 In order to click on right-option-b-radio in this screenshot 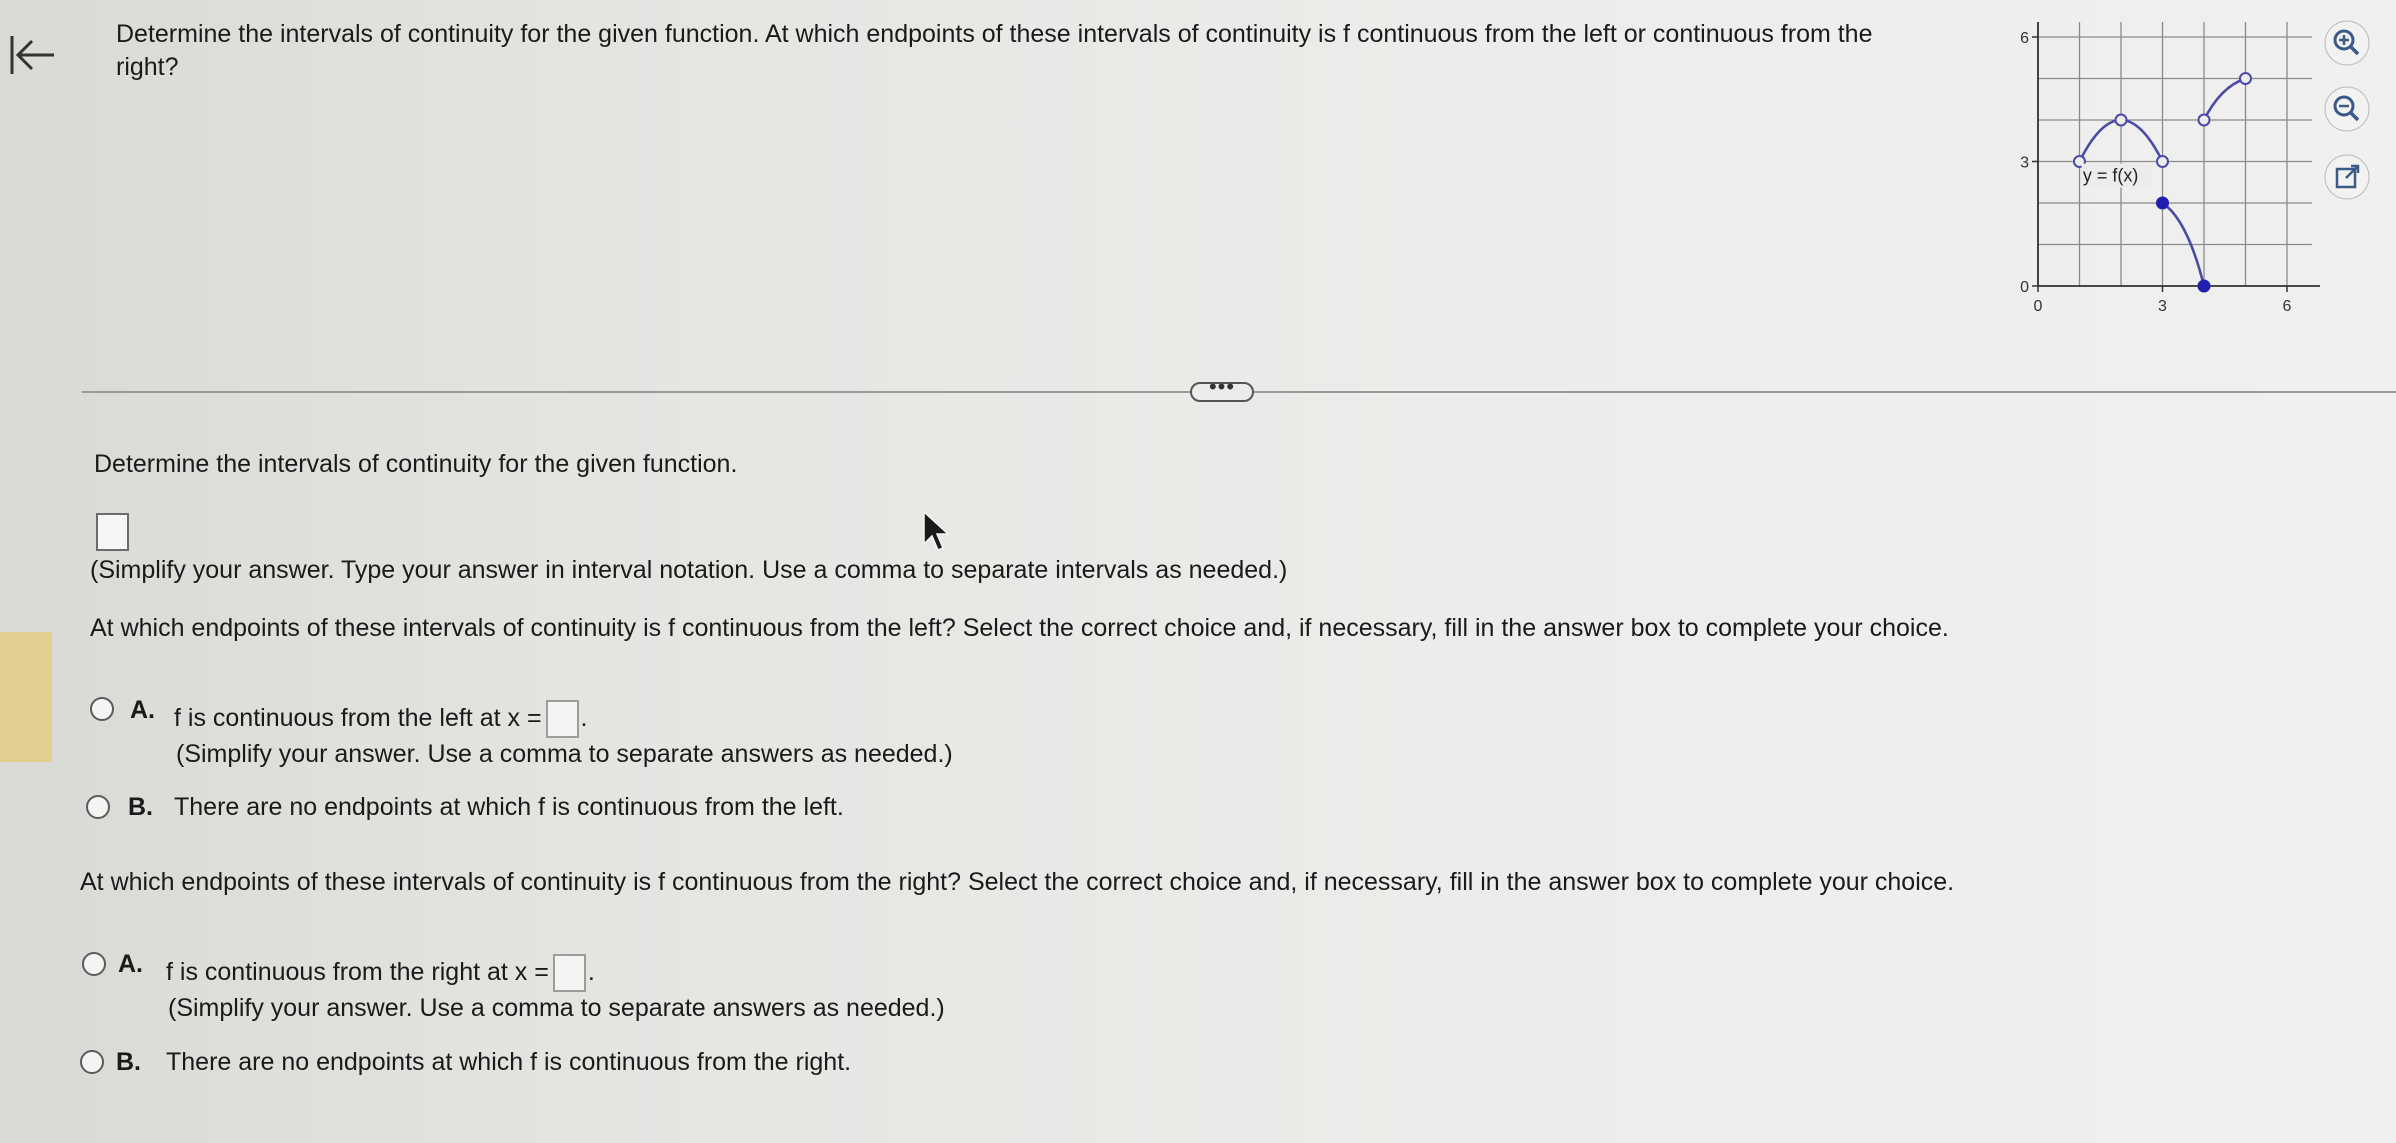, I will do `click(92, 1062)`.